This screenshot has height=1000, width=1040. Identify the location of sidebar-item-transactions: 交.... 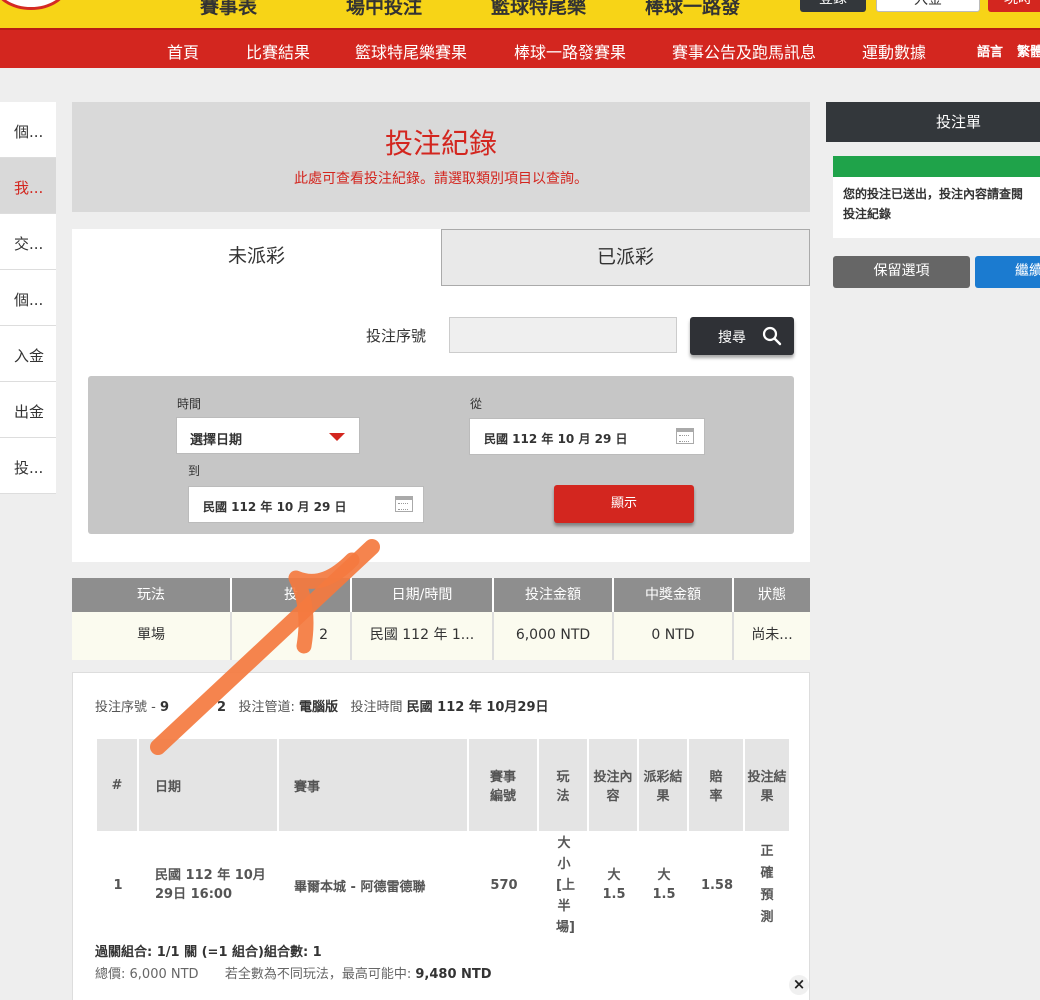
(28, 242).